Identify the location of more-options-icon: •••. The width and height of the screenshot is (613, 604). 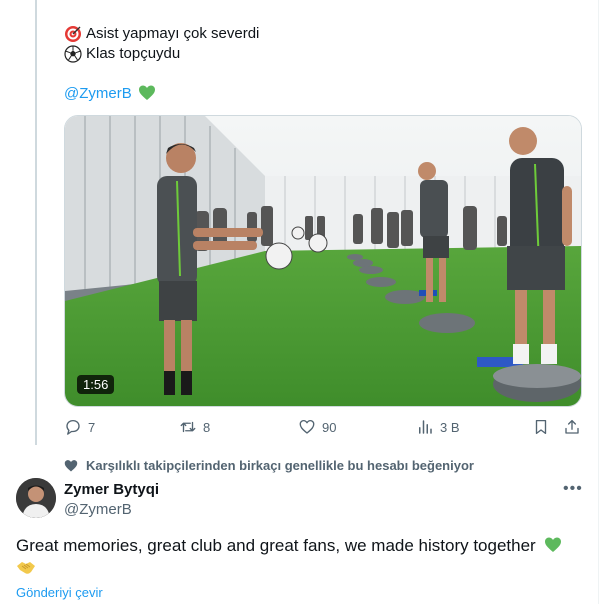
(573, 489).